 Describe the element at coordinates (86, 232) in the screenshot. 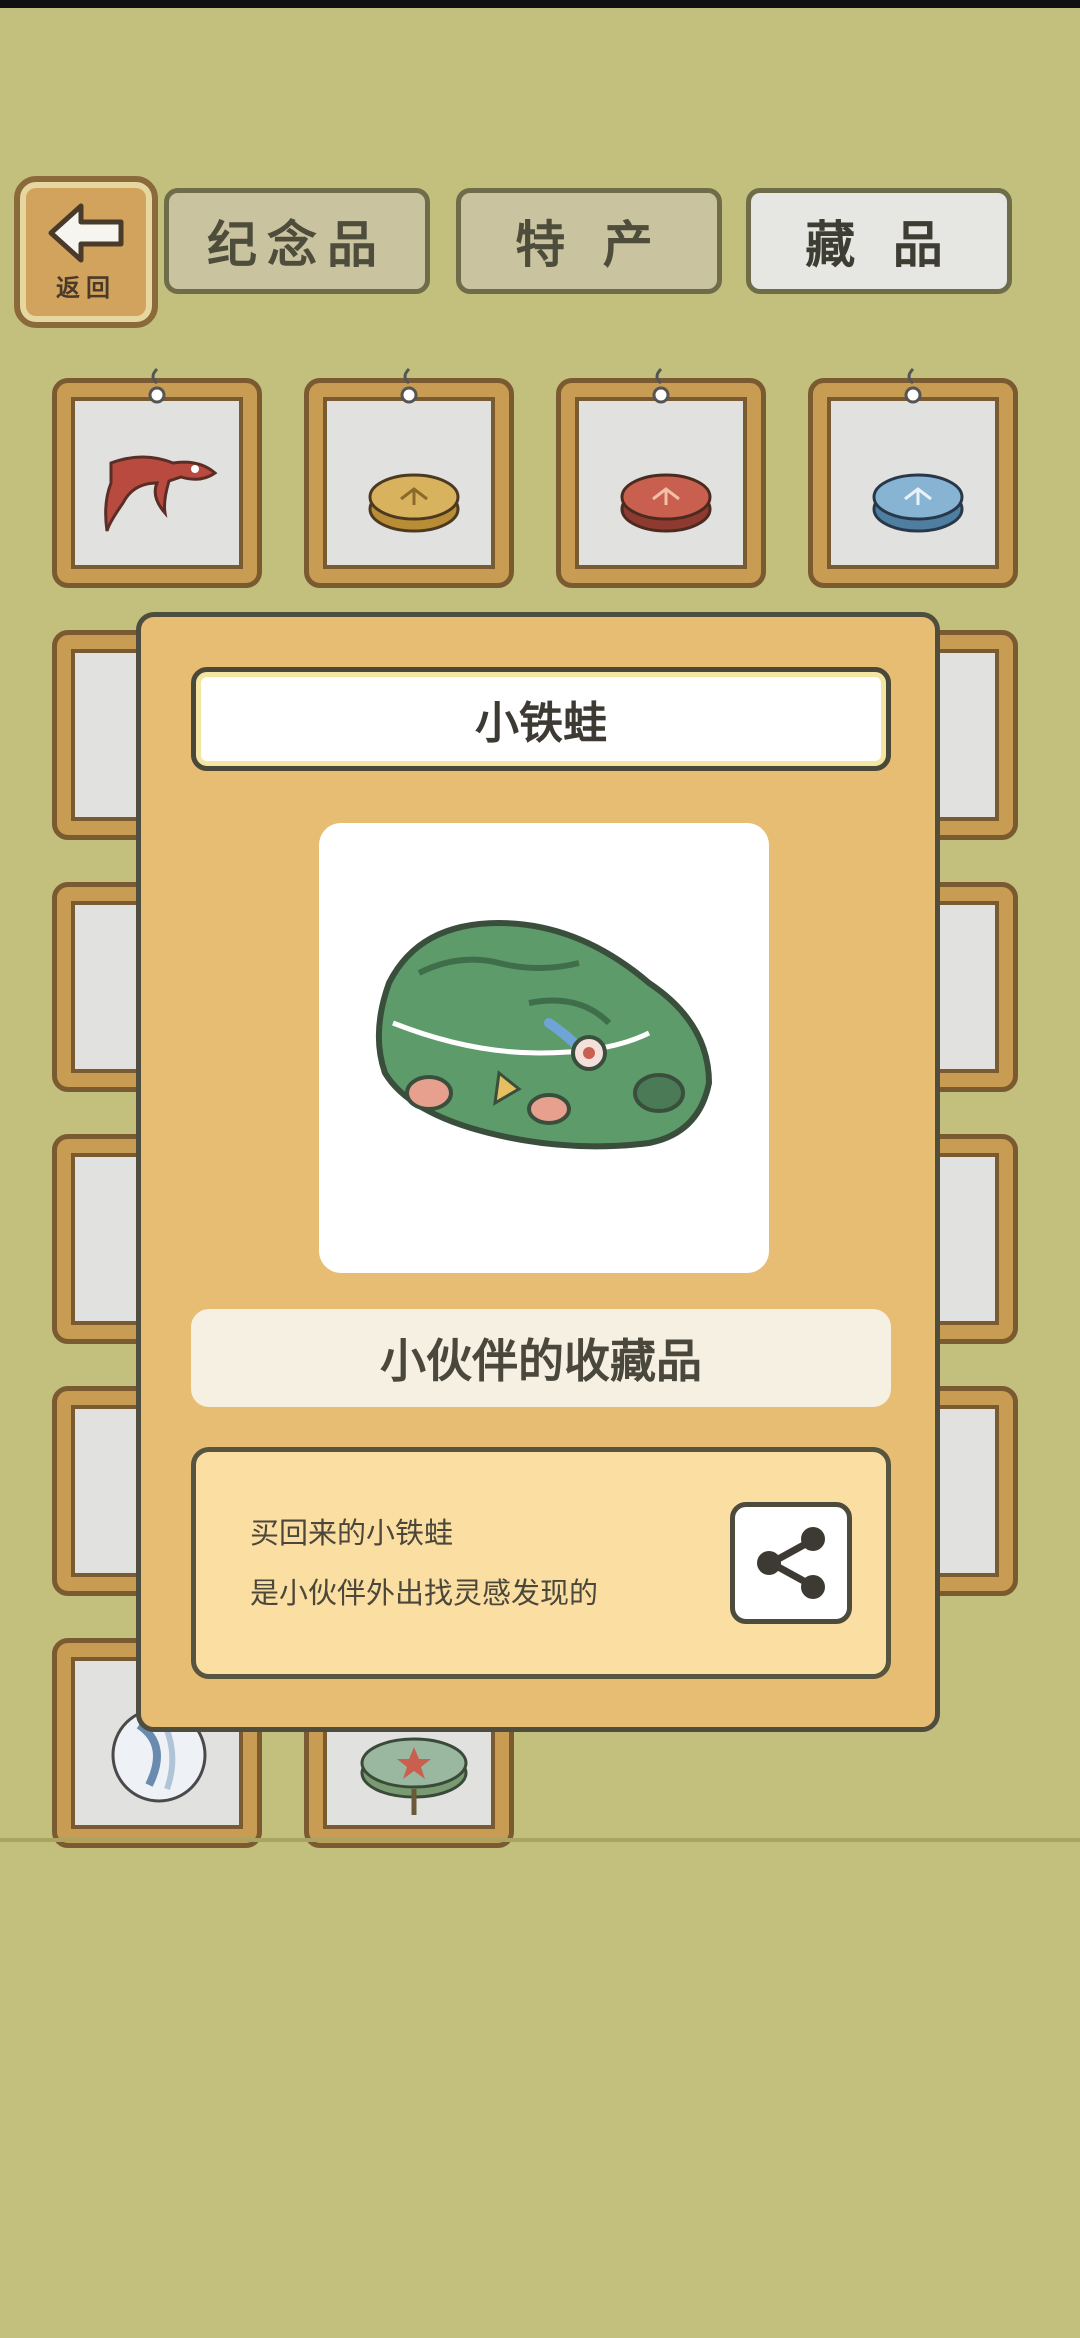

I see `back-arrow-icon` at that location.